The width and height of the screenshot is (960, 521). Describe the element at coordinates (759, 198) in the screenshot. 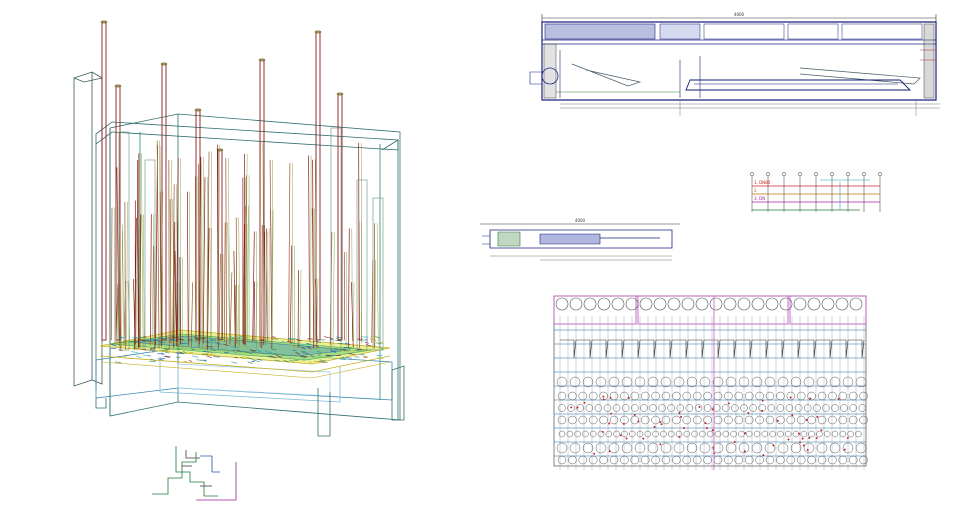

I see `legend-row-3: 3. DN` at that location.